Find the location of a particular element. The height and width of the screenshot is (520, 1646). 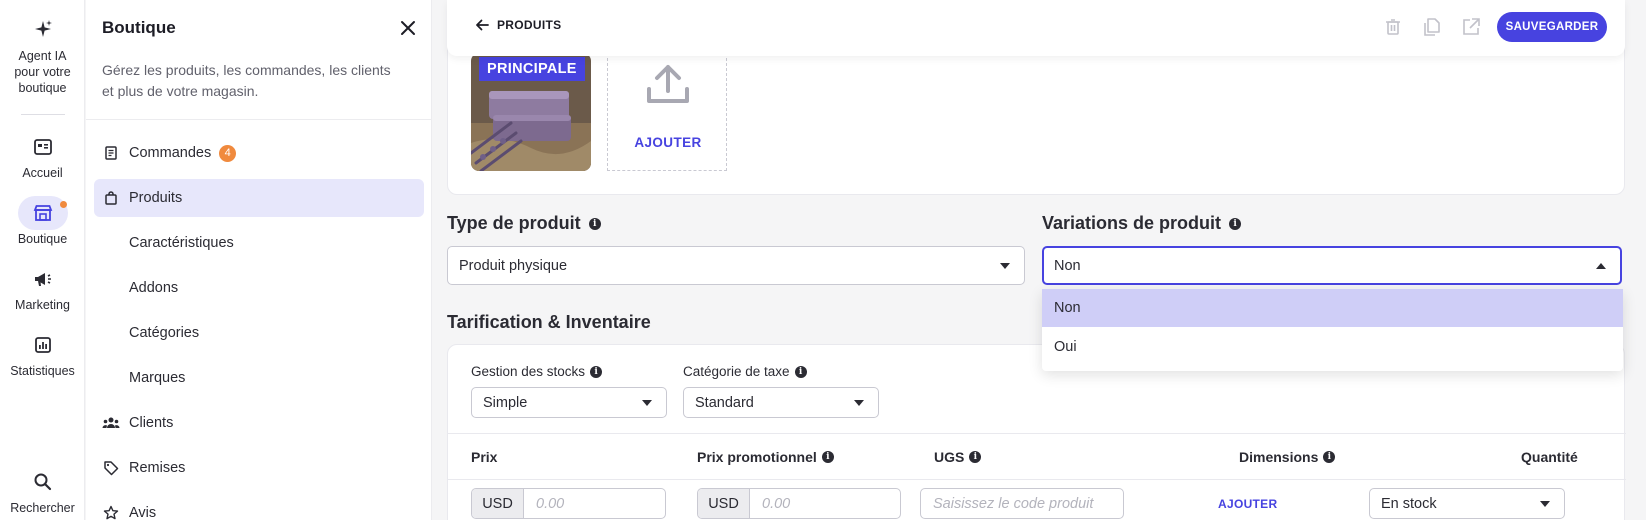

pricing-heading: Tarification & Inventaire is located at coordinates (549, 322).